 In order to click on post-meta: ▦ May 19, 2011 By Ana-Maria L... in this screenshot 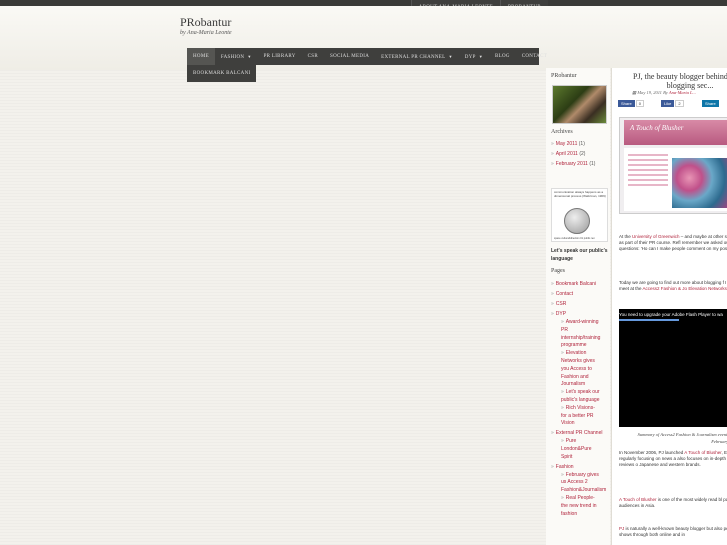, I will do `click(664, 93)`.